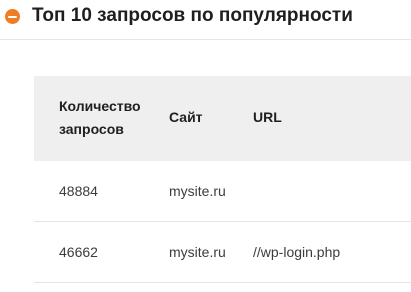  I want to click on cell-count: 46662, so click(78, 252).